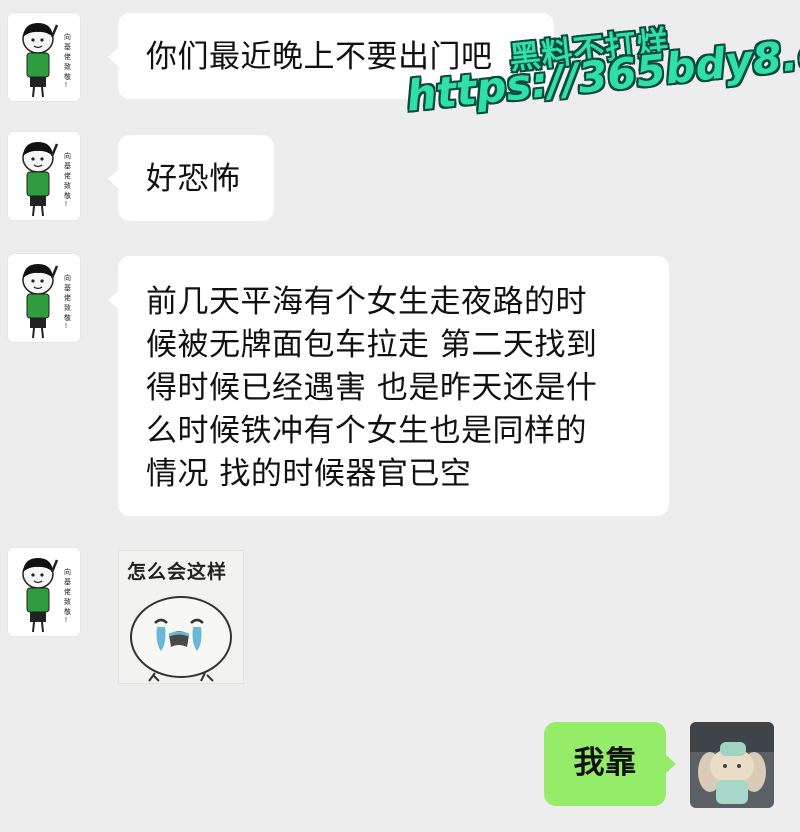 The height and width of the screenshot is (832, 800). I want to click on message-line: 么时候铁冲有个女生也是同样的, so click(366, 431).